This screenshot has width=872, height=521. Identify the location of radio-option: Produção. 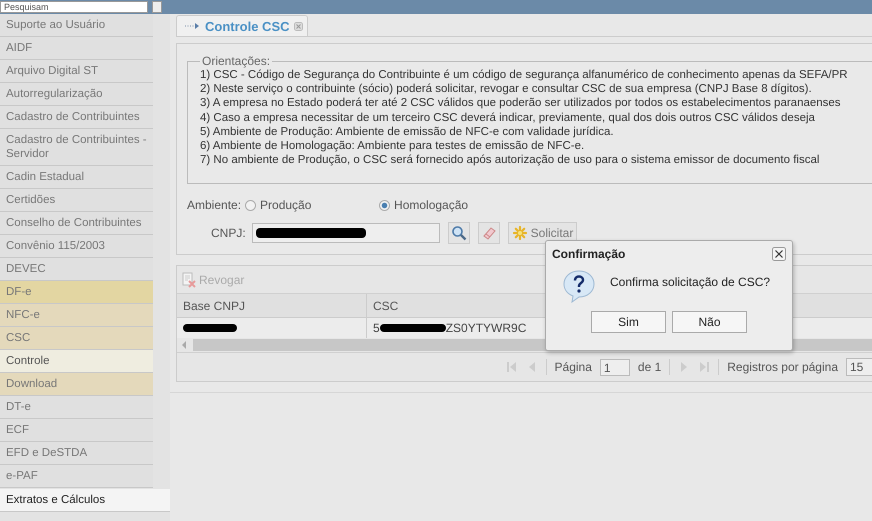
(310, 205).